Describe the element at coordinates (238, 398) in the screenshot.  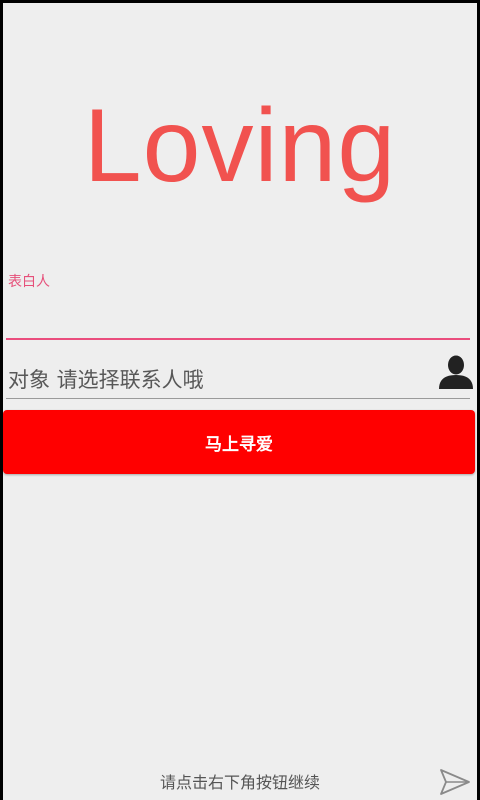
I see `target-input-underline` at that location.